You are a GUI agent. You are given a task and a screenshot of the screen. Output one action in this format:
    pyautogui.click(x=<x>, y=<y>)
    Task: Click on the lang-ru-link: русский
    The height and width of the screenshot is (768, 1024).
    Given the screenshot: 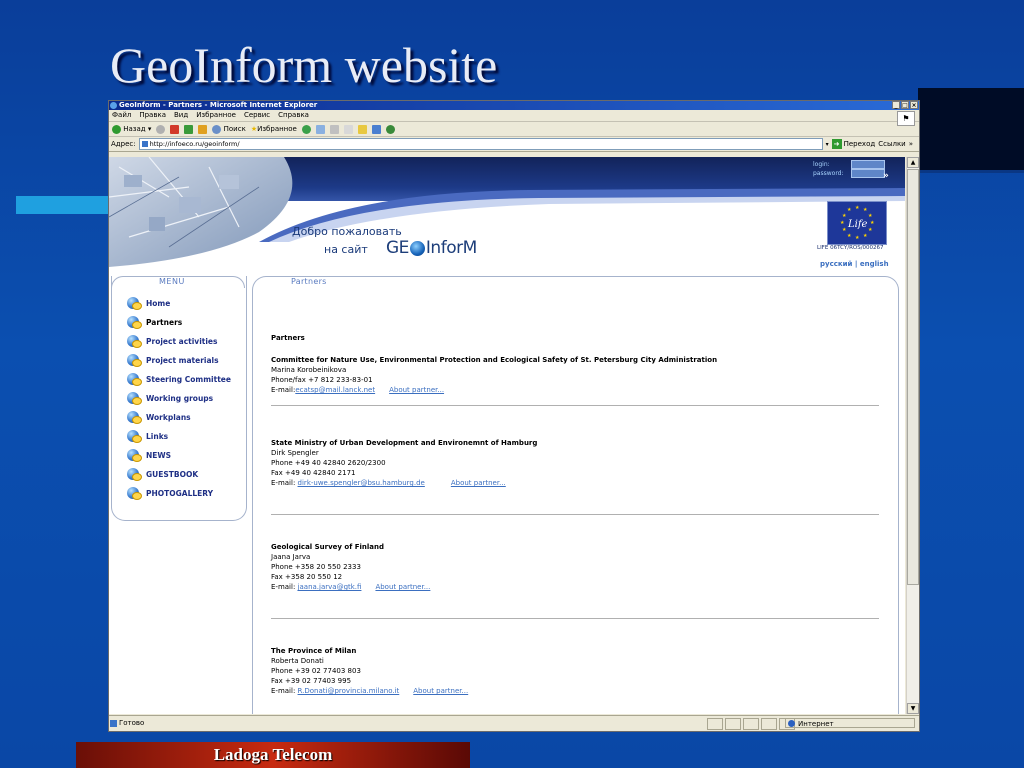 What is the action you would take?
    pyautogui.click(x=836, y=264)
    